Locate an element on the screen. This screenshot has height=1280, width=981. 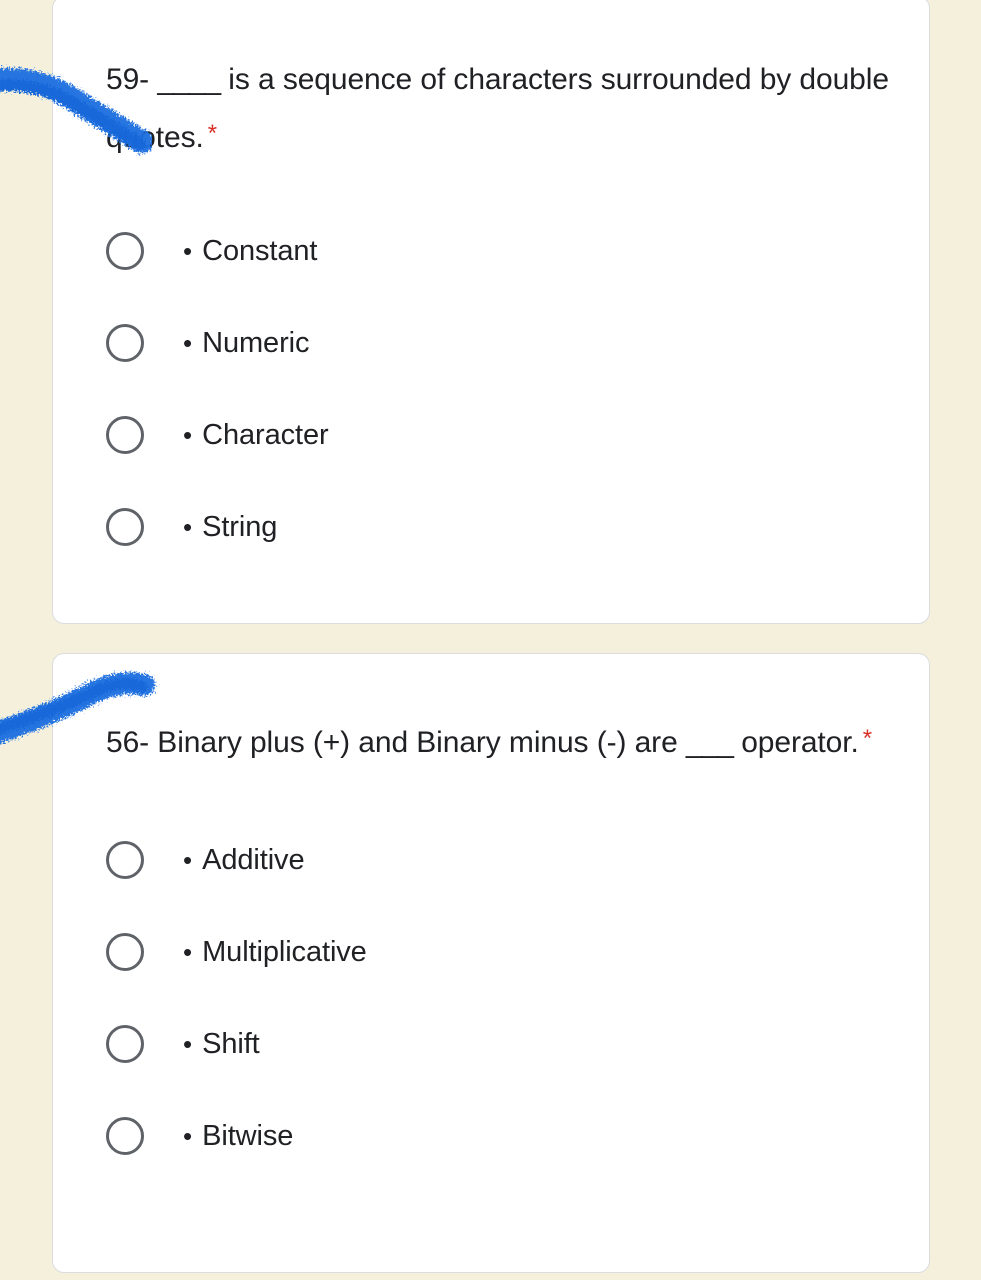
option-row-character: • Character is located at coordinates (505, 435).